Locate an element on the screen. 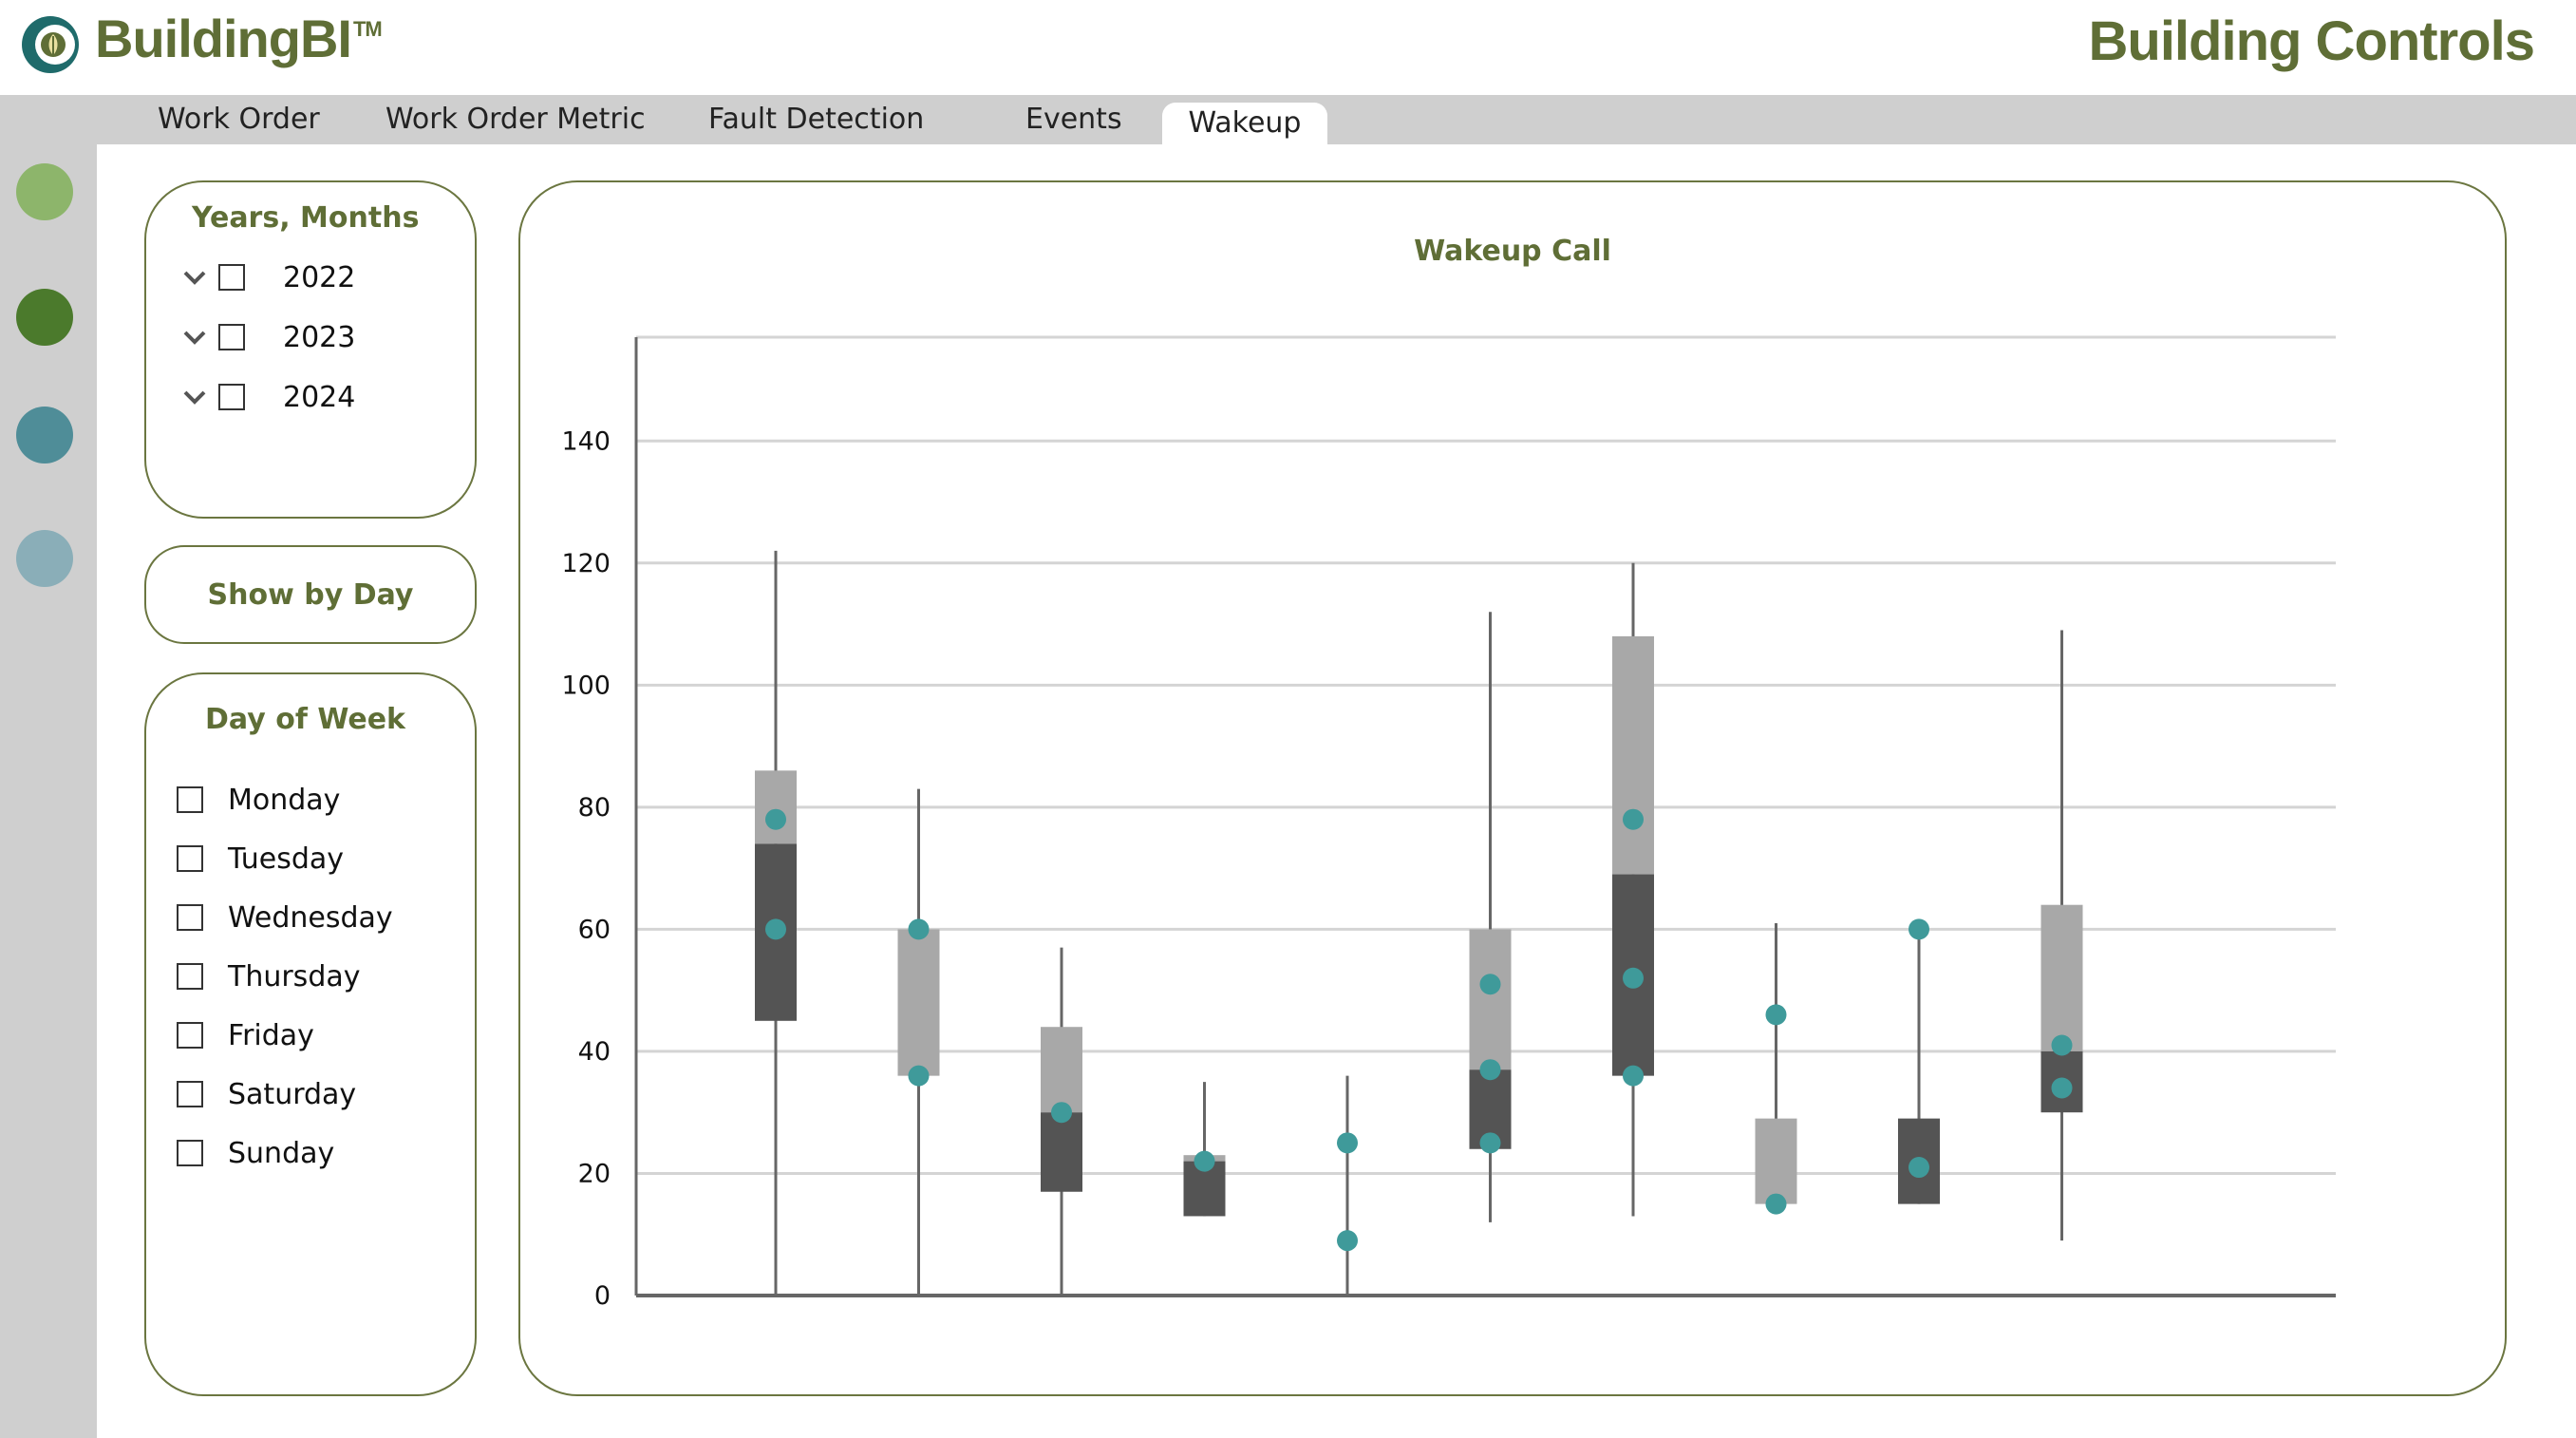  show-by-day-button: Show by Day is located at coordinates (310, 595).